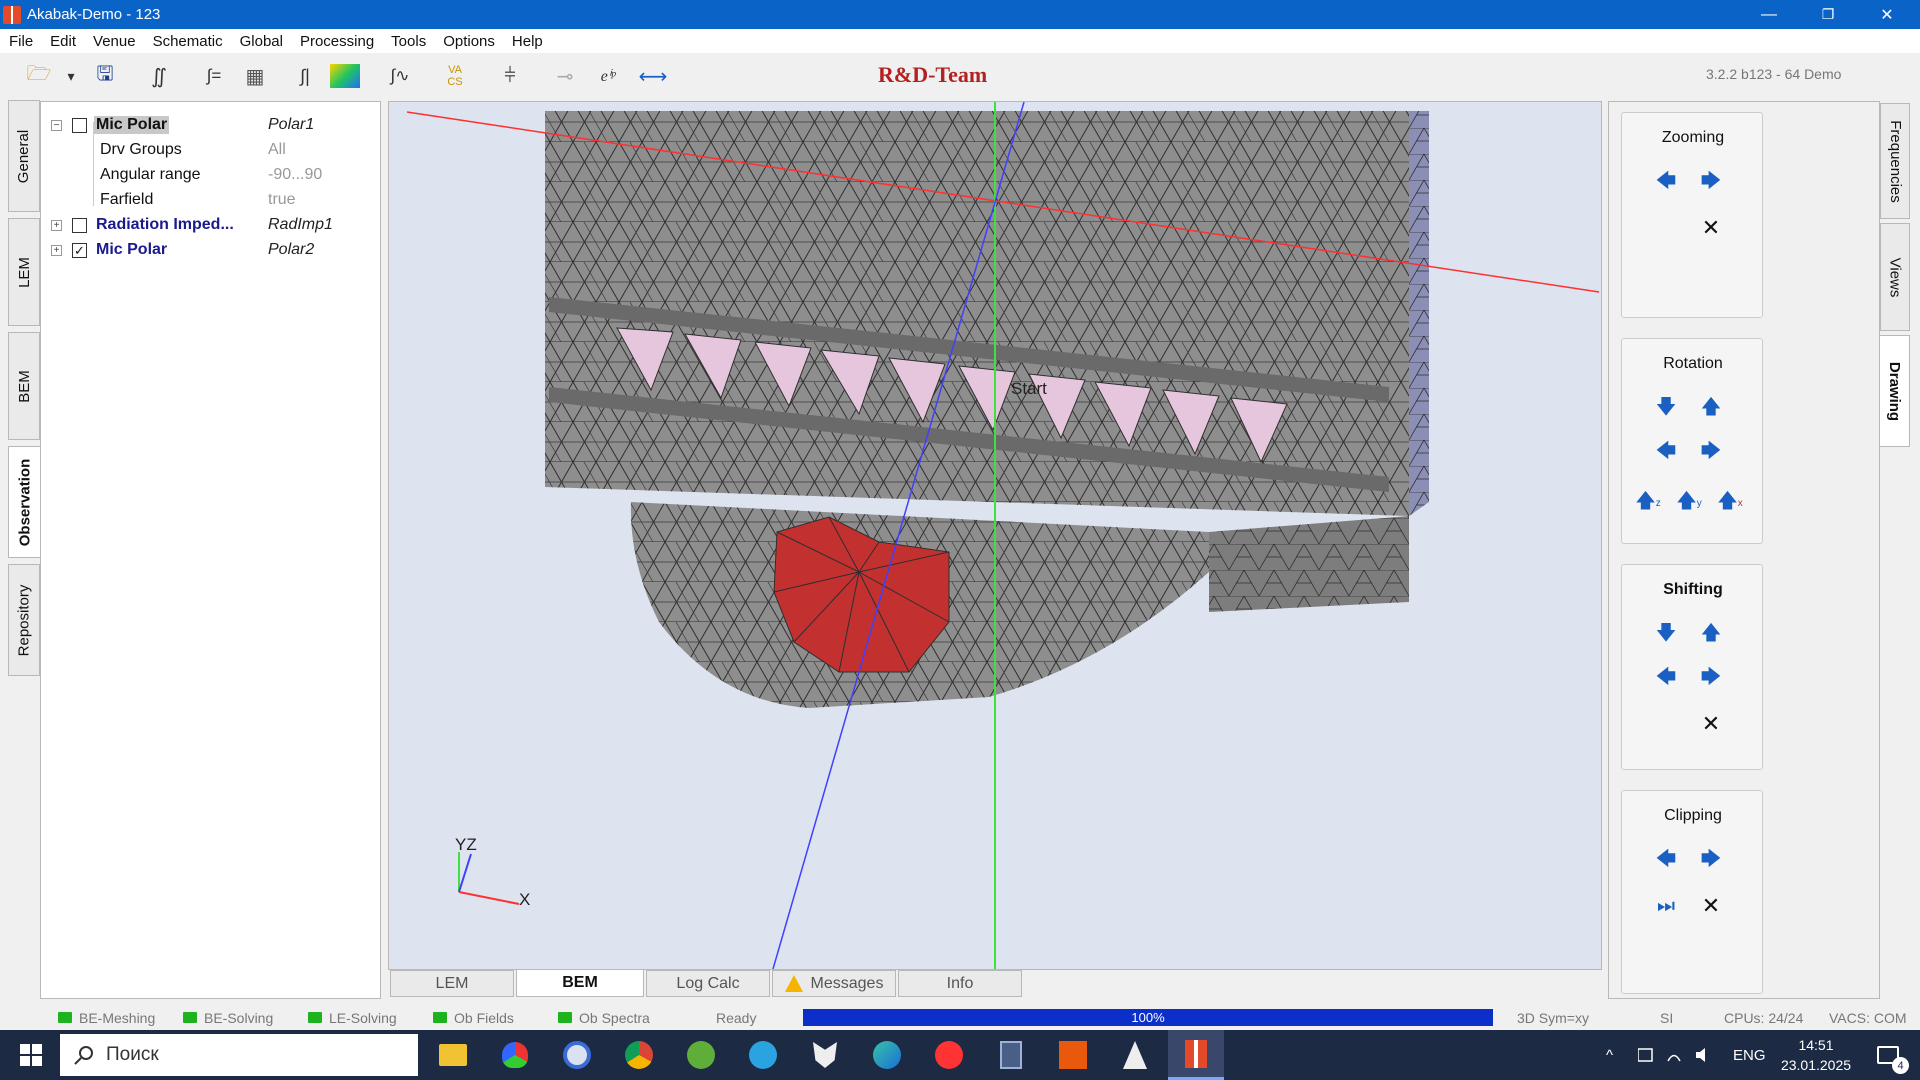 This screenshot has height=1080, width=1920. What do you see at coordinates (1895, 161) in the screenshot?
I see `tab-frequencies: Frequencies` at bounding box center [1895, 161].